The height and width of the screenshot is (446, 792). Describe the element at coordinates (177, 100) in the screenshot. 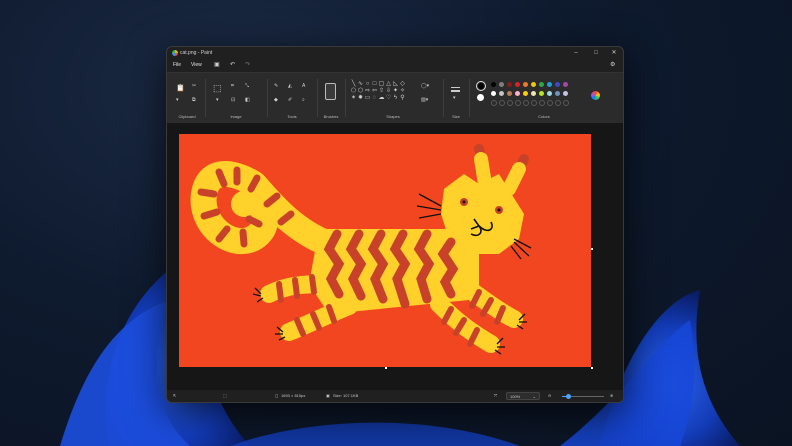

I see `paste-dropdown-icon: ▾` at that location.